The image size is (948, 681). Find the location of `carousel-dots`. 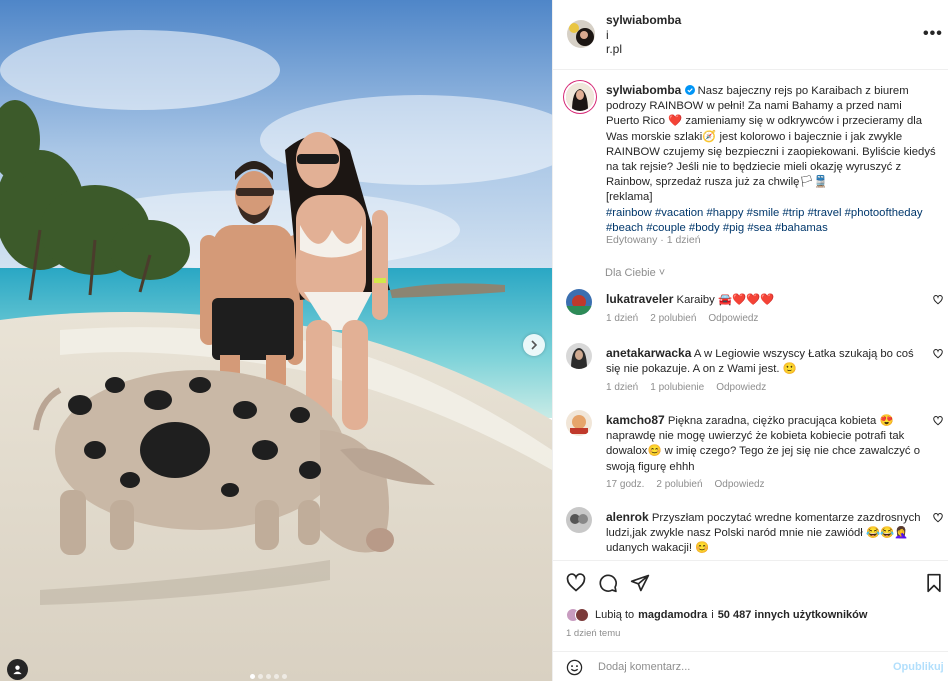

carousel-dots is located at coordinates (268, 676).